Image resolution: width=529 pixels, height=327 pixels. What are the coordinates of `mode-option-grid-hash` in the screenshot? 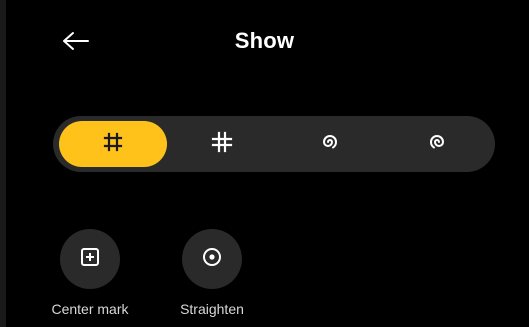 It's located at (223, 144).